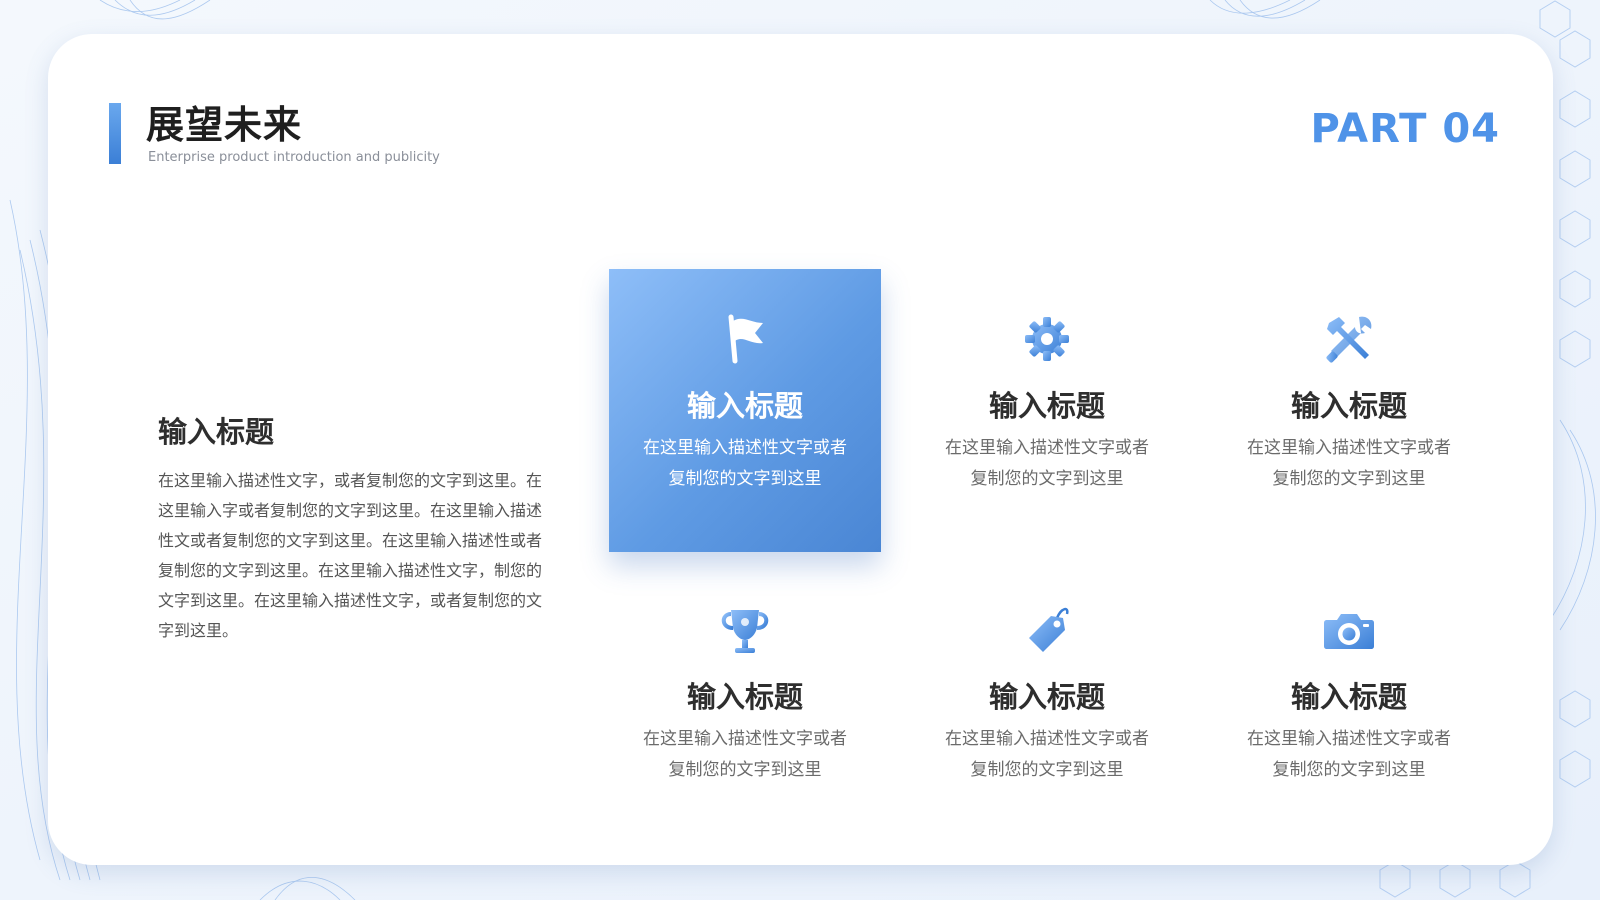  I want to click on tag-icon, so click(1049, 629).